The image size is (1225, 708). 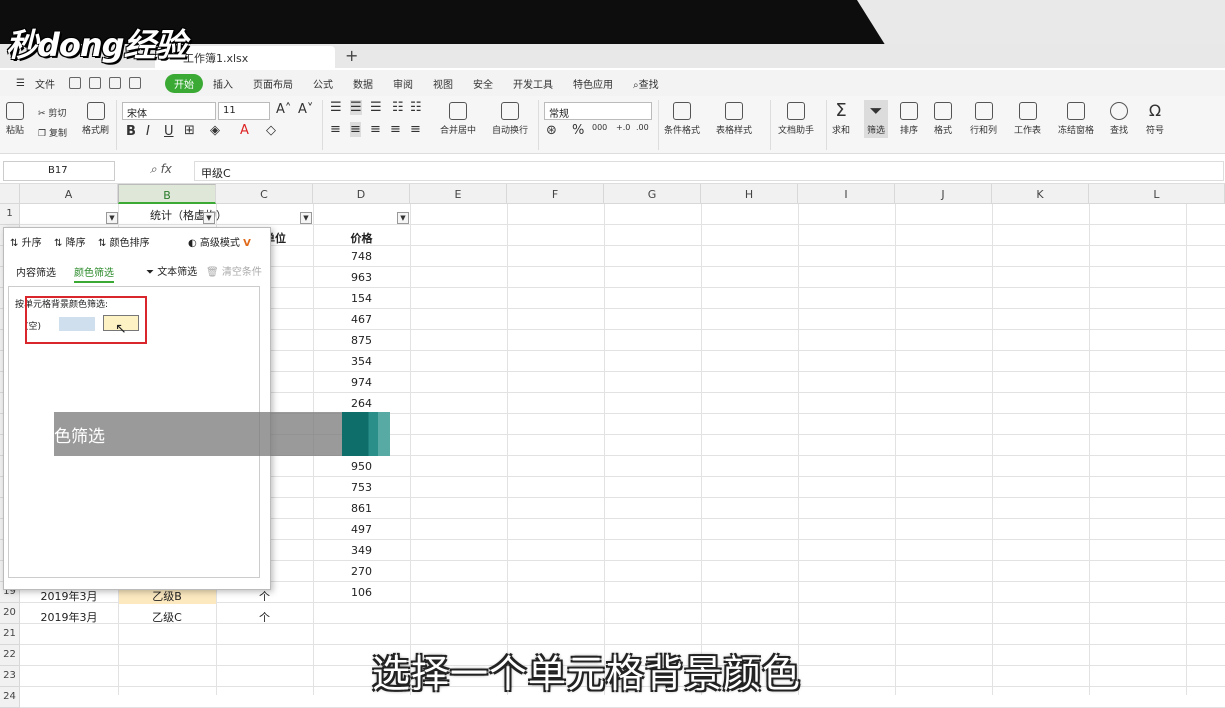 What do you see at coordinates (458, 119) in the screenshot?
I see `merge-center-button: 合并居中` at bounding box center [458, 119].